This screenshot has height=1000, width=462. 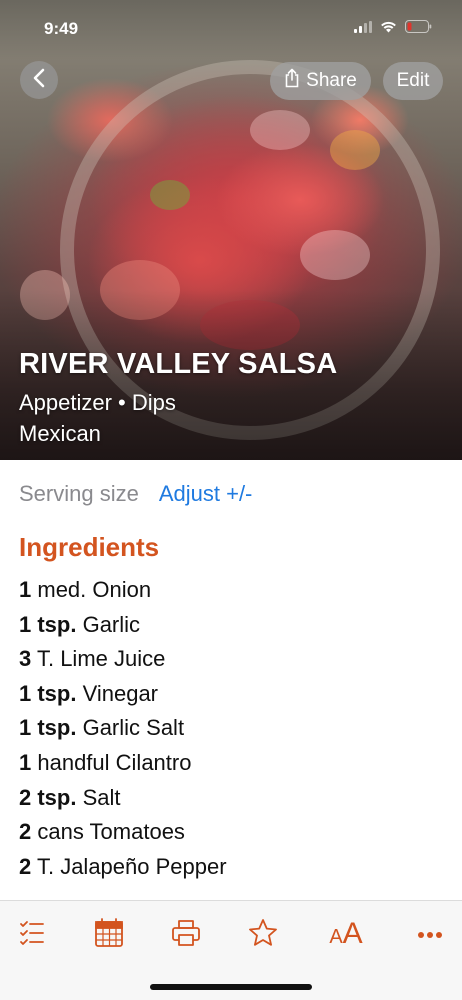 I want to click on share-button: Share, so click(x=320, y=81).